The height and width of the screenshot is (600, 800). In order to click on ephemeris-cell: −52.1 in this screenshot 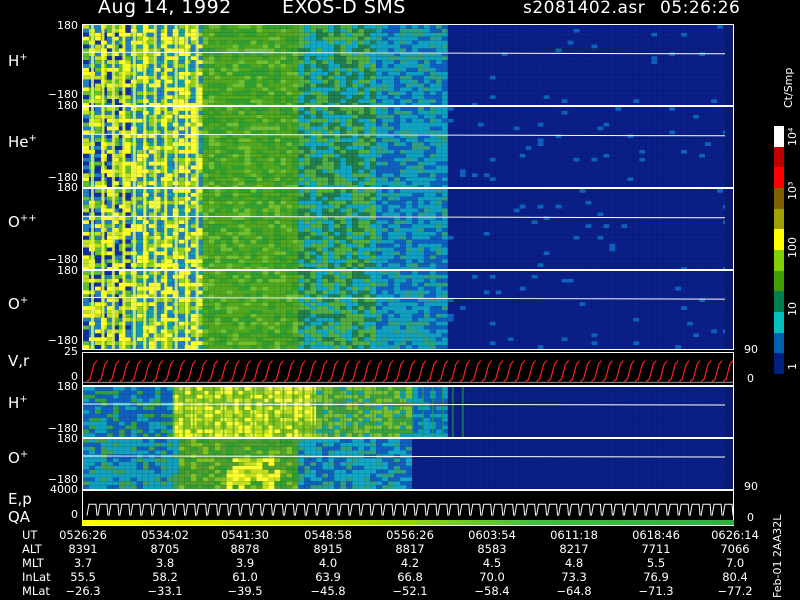, I will do `click(410, 591)`.